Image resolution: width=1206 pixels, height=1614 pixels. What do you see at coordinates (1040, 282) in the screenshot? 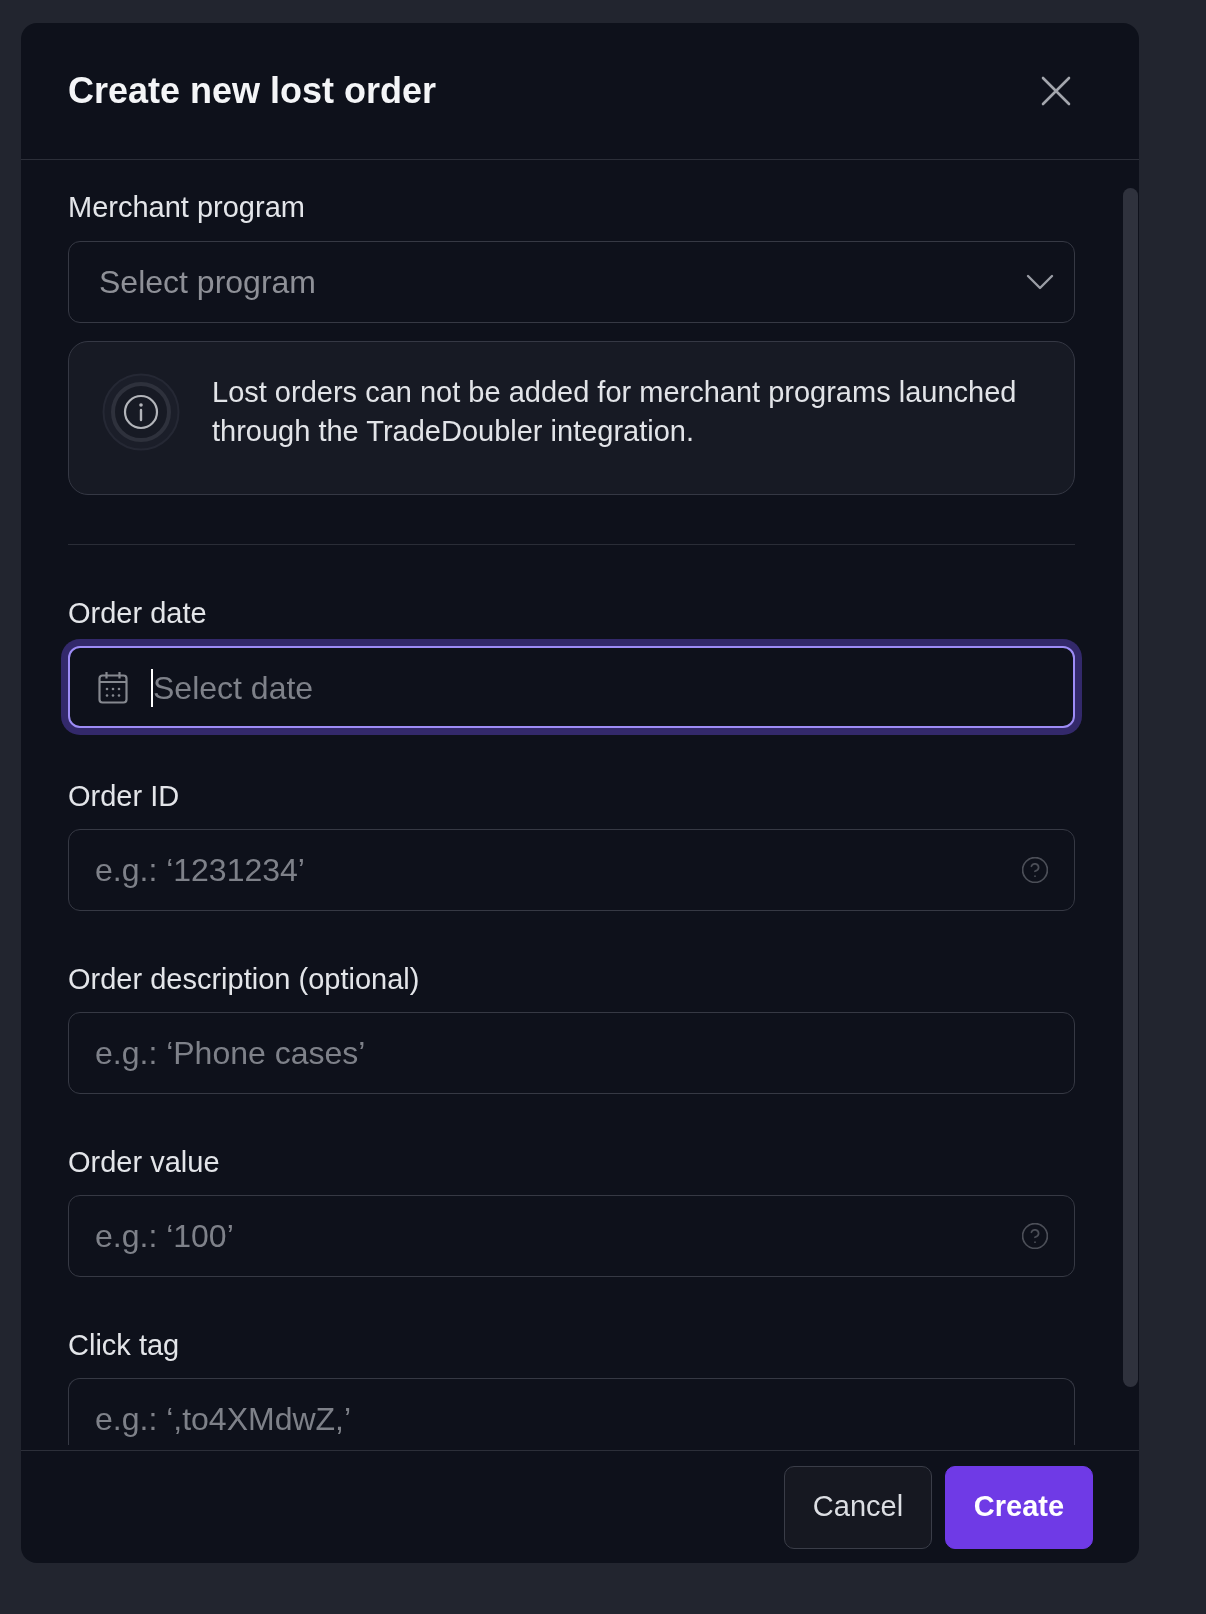
I see `chevron-down-icon` at bounding box center [1040, 282].